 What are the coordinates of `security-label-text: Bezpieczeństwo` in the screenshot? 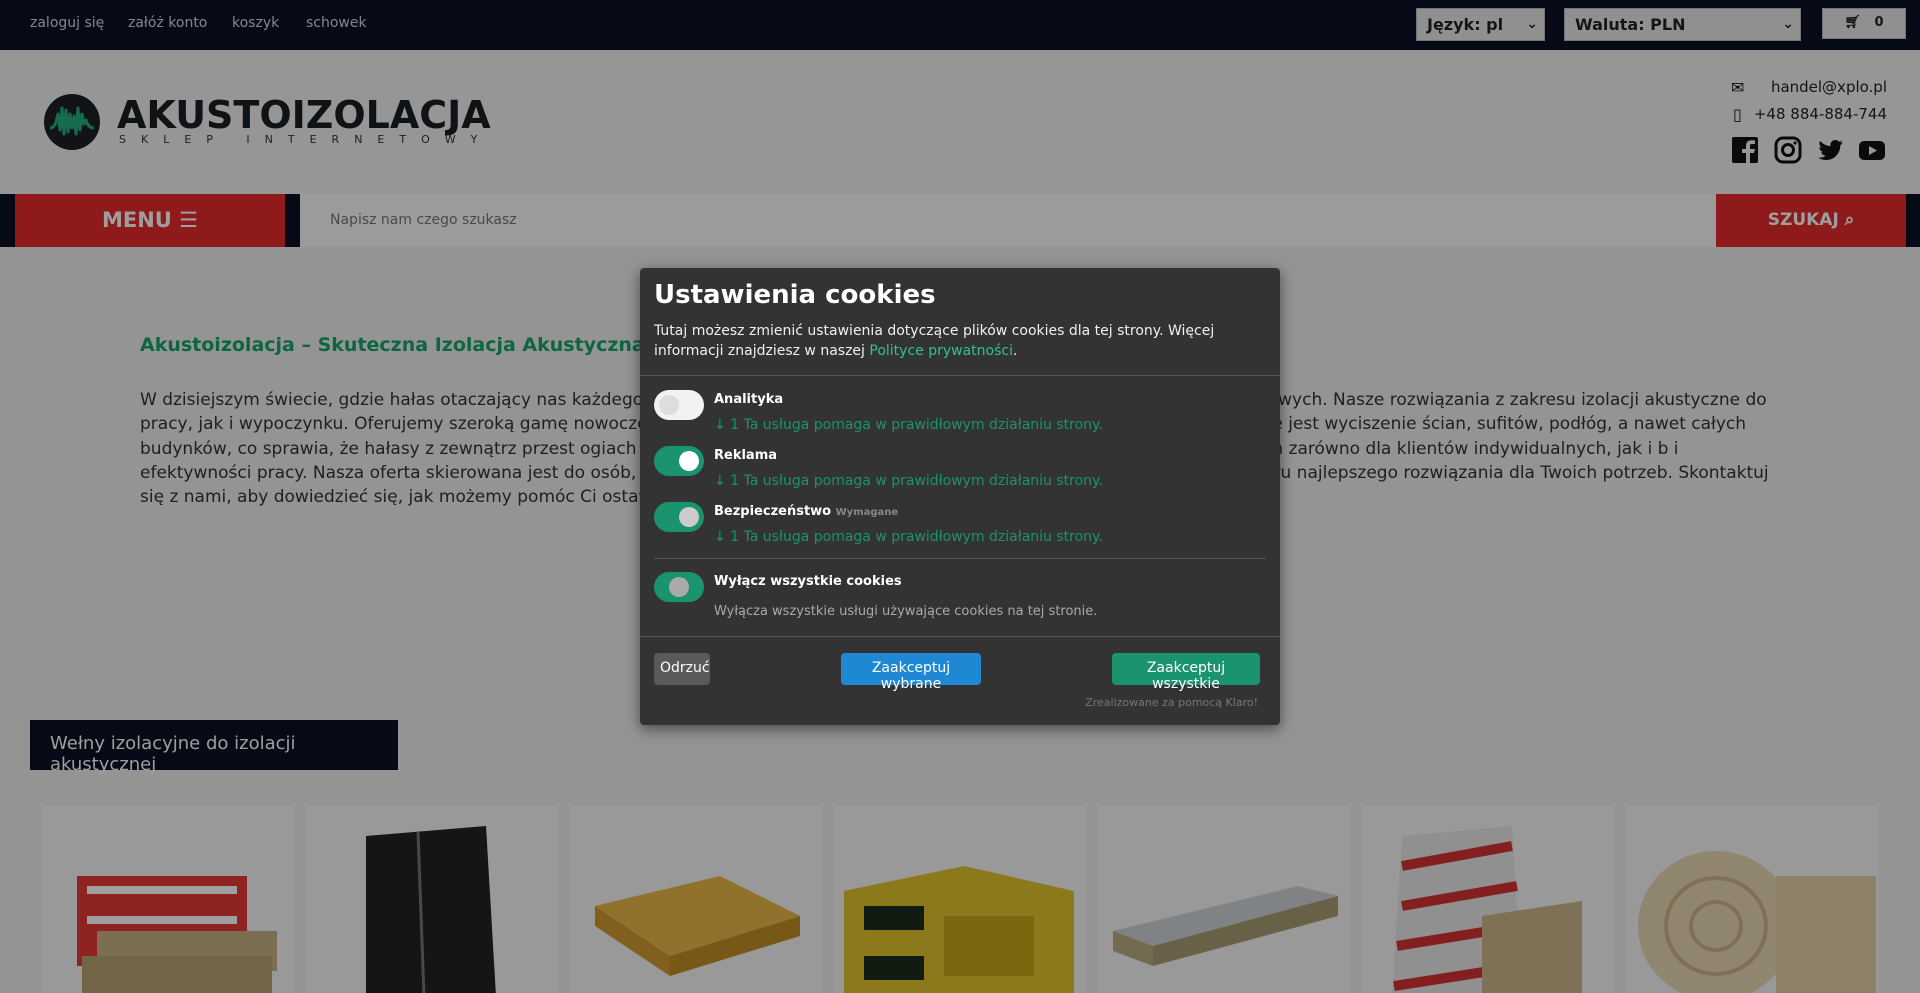 It's located at (773, 511).